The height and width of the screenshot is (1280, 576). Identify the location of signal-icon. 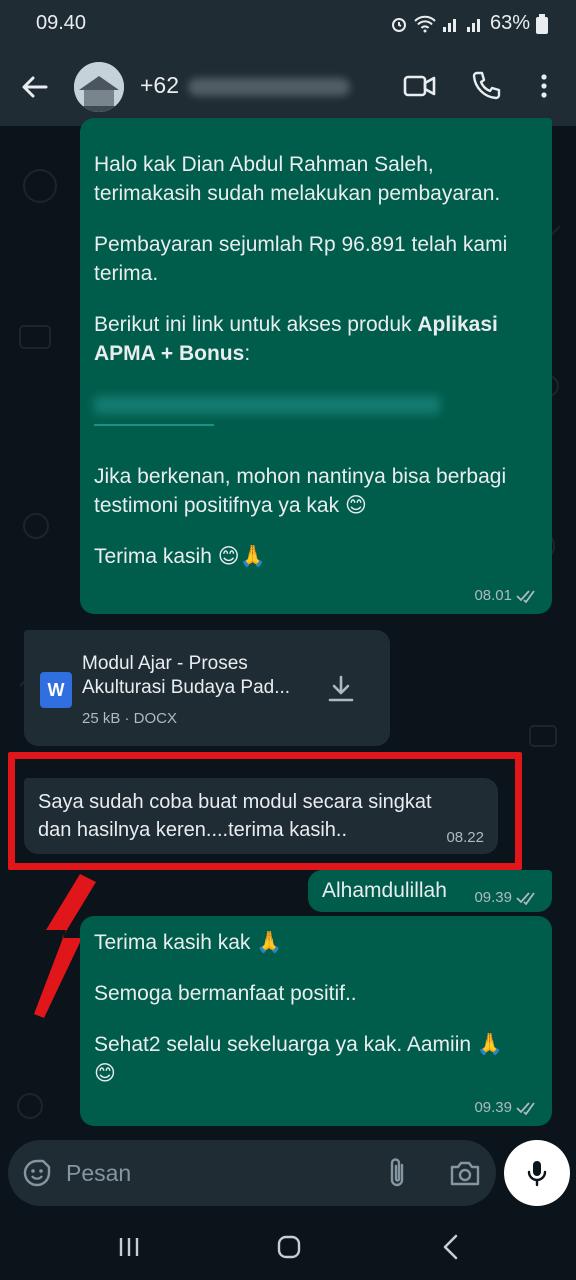
(449, 25).